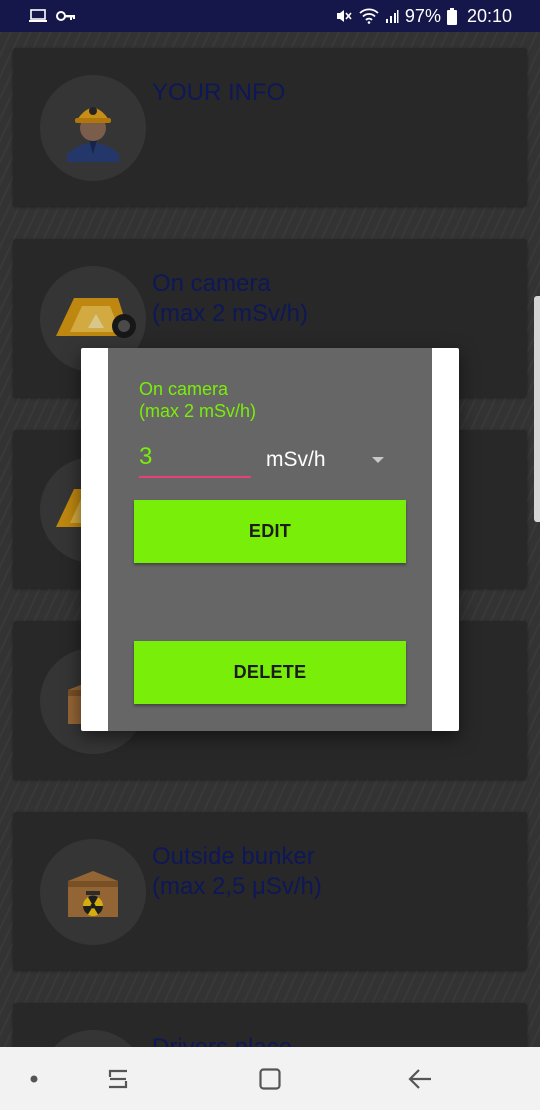  Describe the element at coordinates (118, 1078) in the screenshot. I see `recents-icon` at that location.